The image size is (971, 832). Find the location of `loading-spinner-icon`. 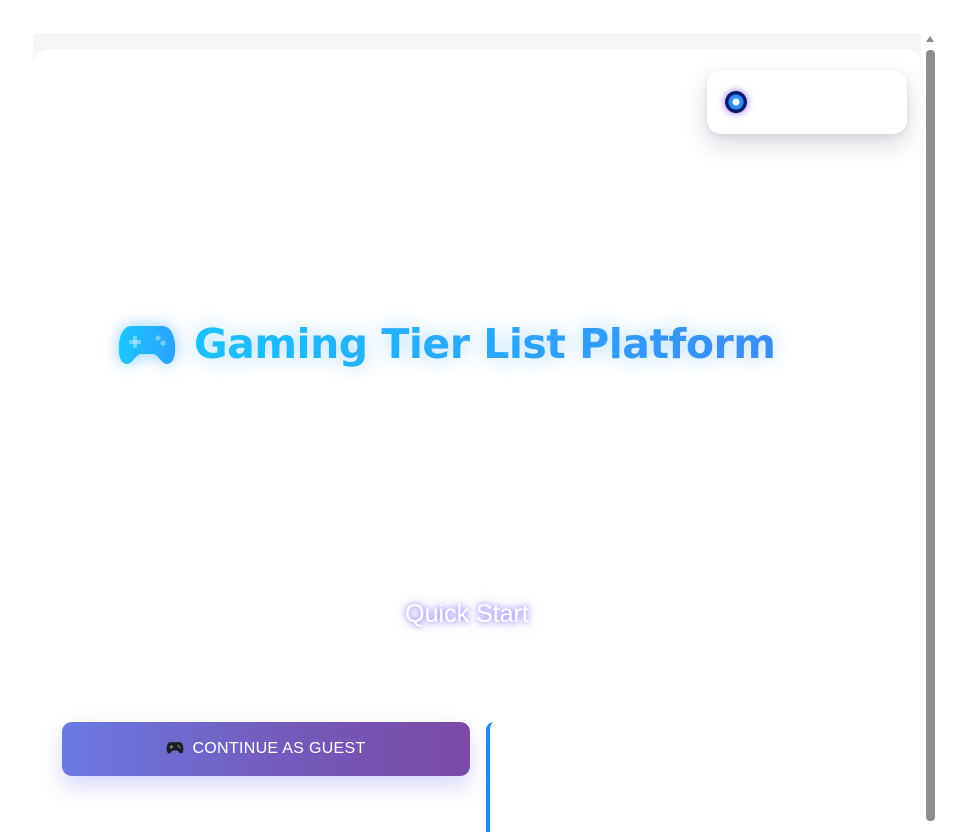

loading-spinner-icon is located at coordinates (736, 102).